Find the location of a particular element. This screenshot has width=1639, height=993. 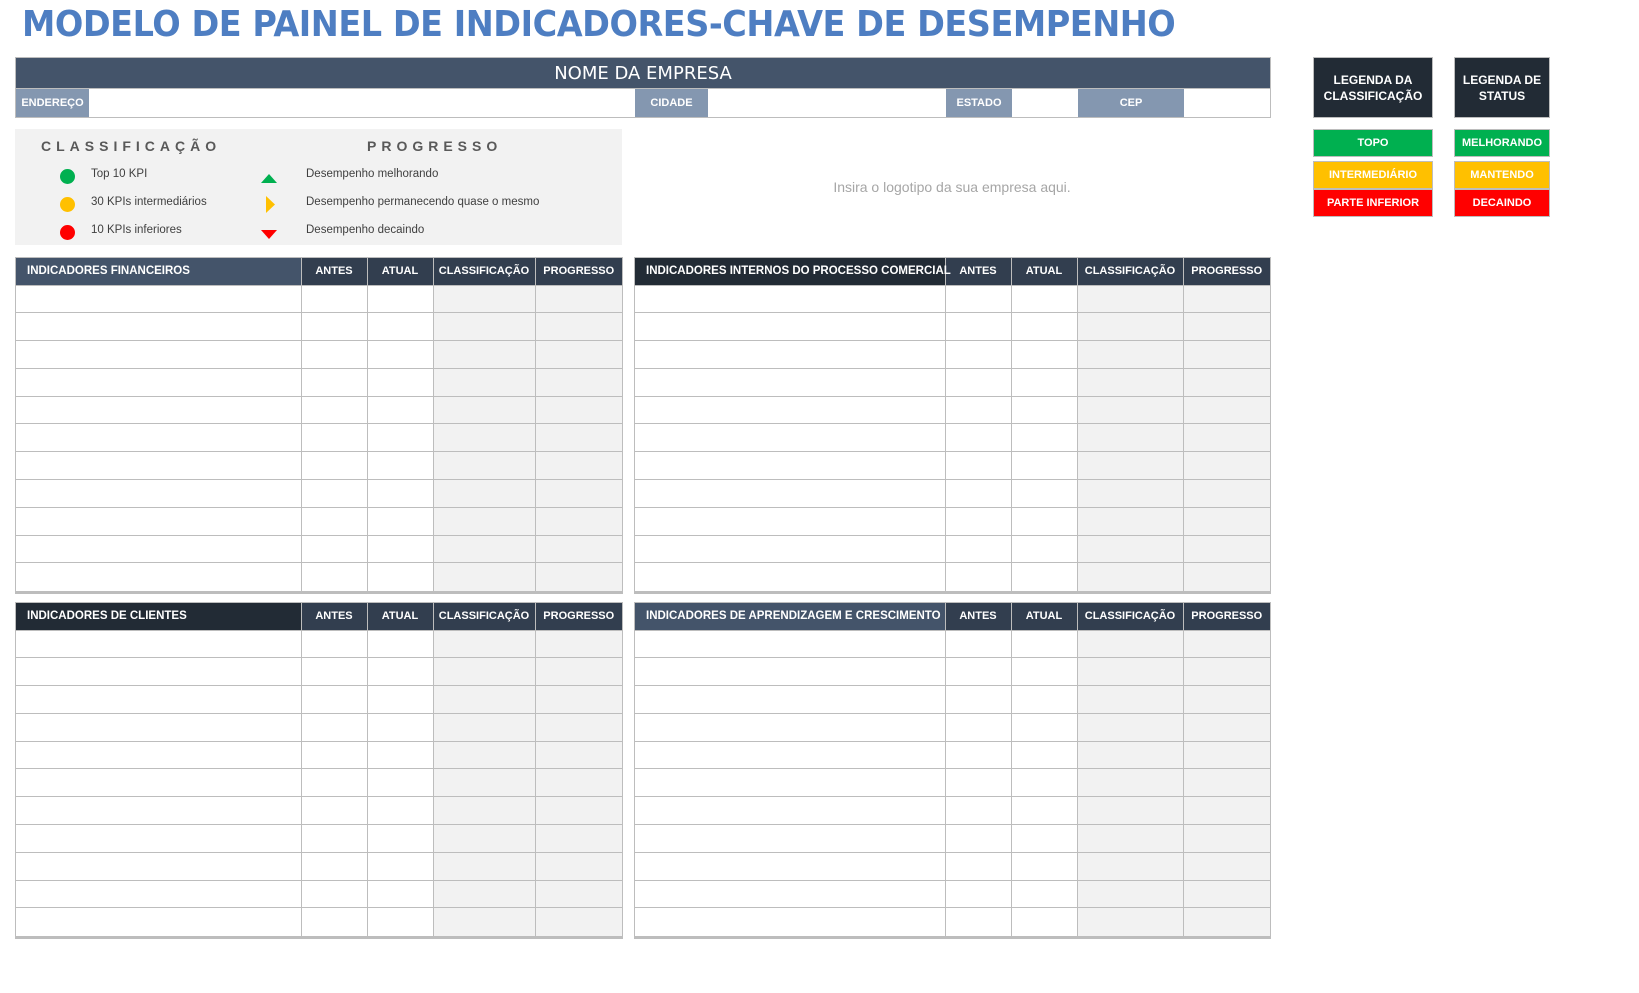

address-field is located at coordinates (362, 103).